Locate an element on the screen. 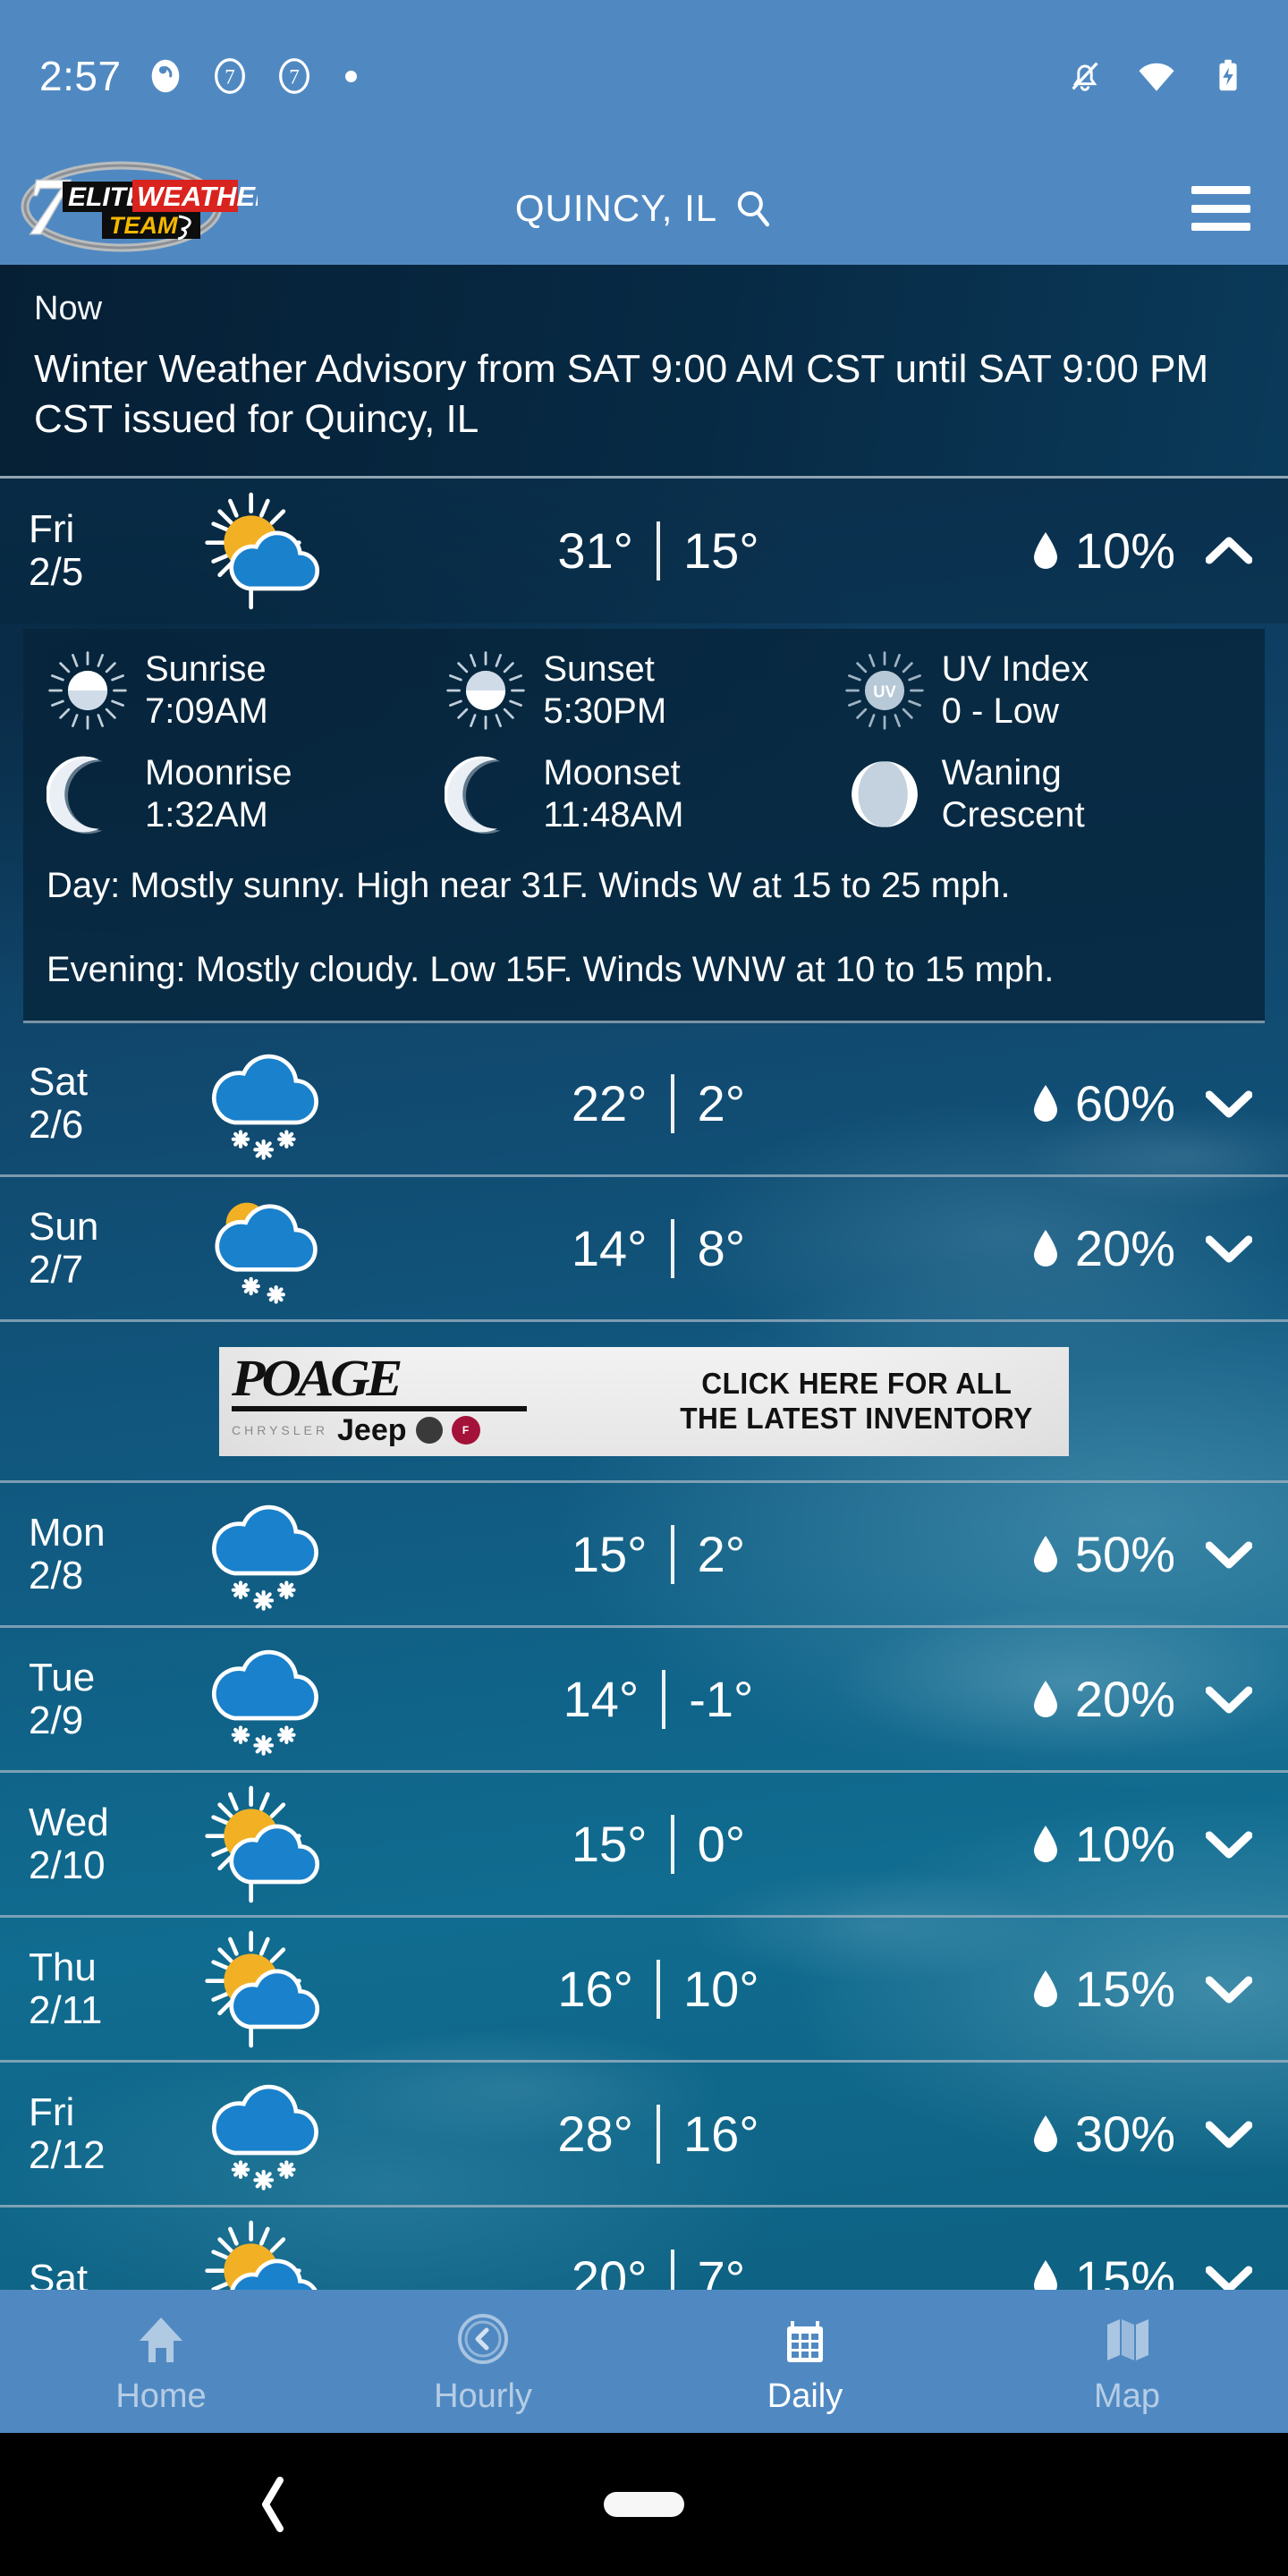 The height and width of the screenshot is (2576, 1288). forecast-row: Tue 2/9 14° -1° 20% is located at coordinates (644, 1701).